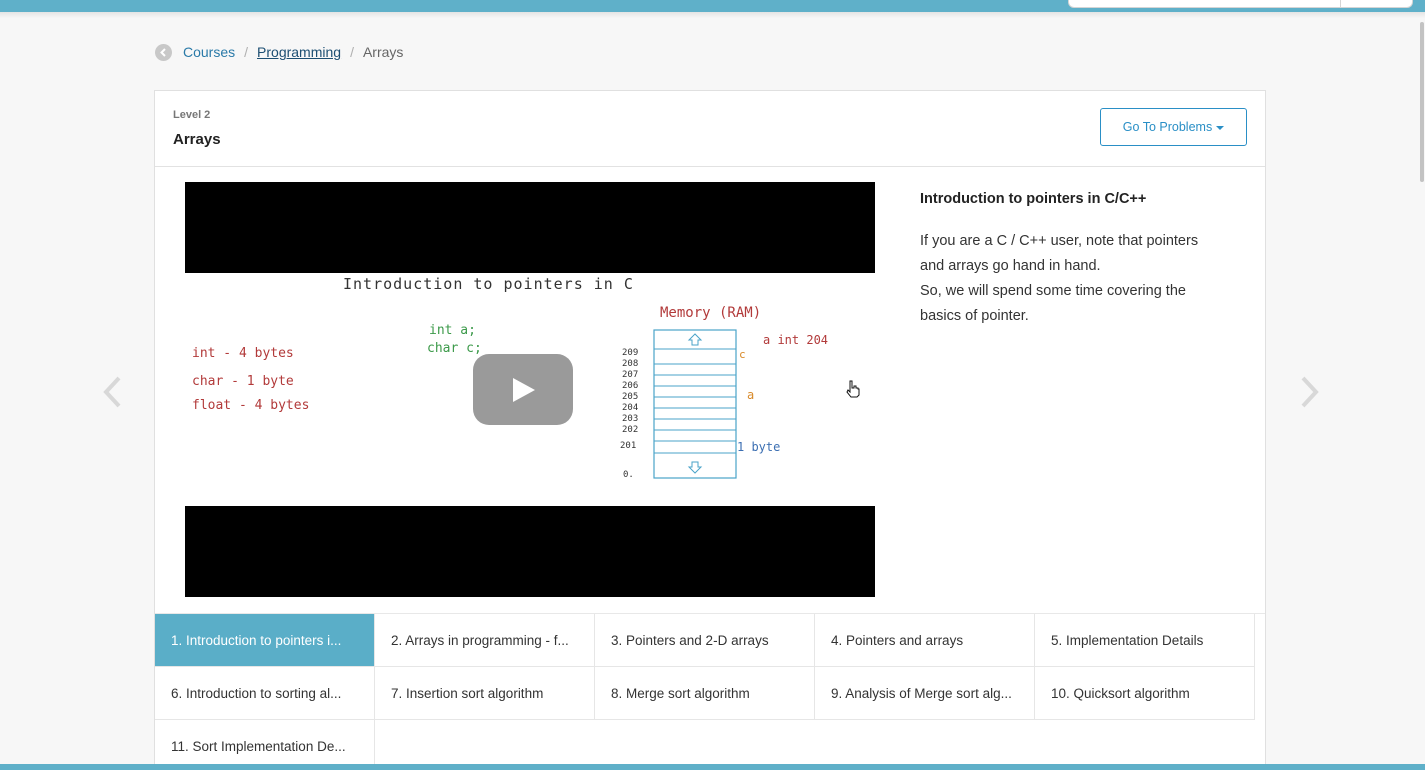 The width and height of the screenshot is (1425, 770). What do you see at coordinates (712, 767) in the screenshot?
I see `bottom-bar` at bounding box center [712, 767].